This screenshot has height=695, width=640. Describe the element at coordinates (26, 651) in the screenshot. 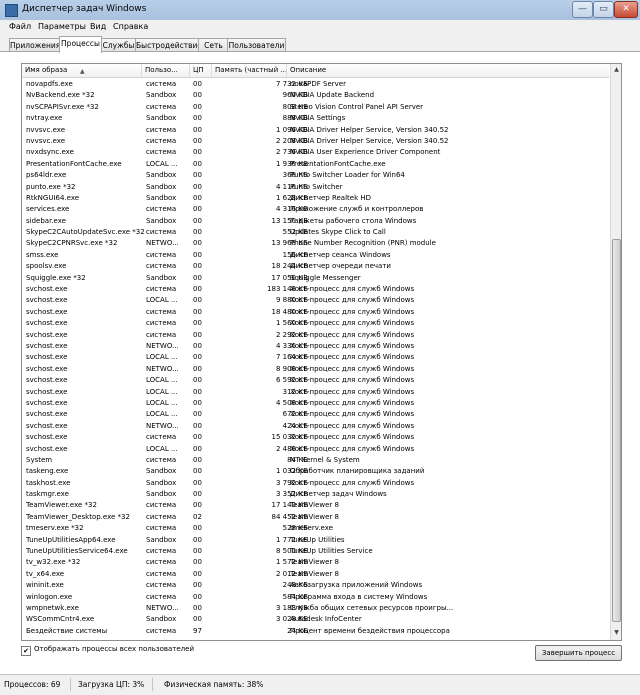

I see `show-all-users-checkbox: ✔` at that location.